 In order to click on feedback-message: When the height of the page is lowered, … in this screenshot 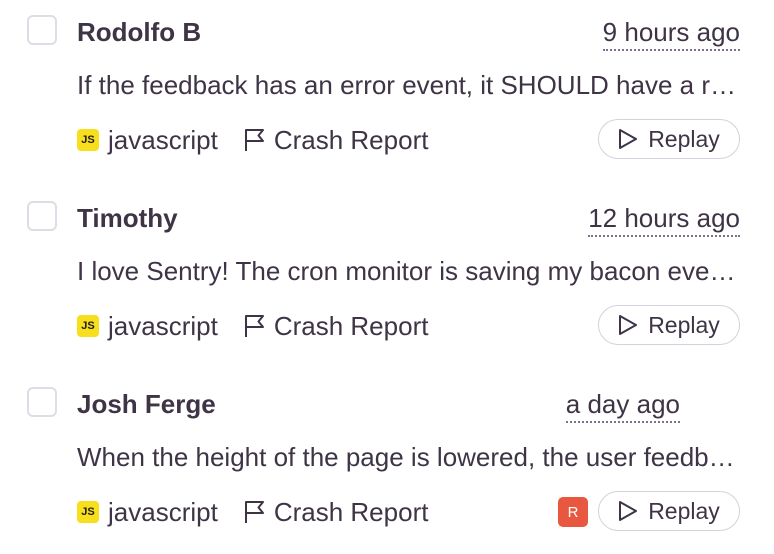, I will do `click(408, 457)`.